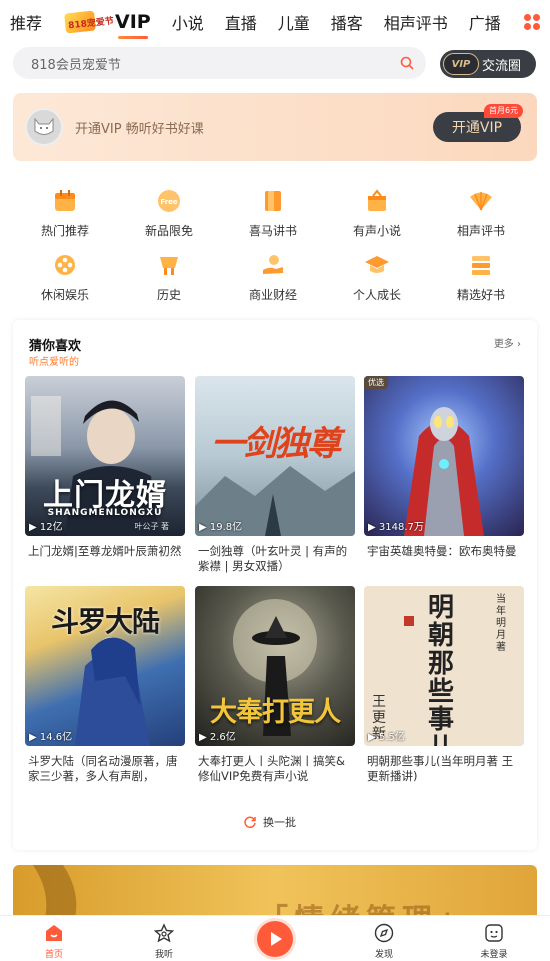  I want to click on play-count: ▶ 3148.7万, so click(396, 527).